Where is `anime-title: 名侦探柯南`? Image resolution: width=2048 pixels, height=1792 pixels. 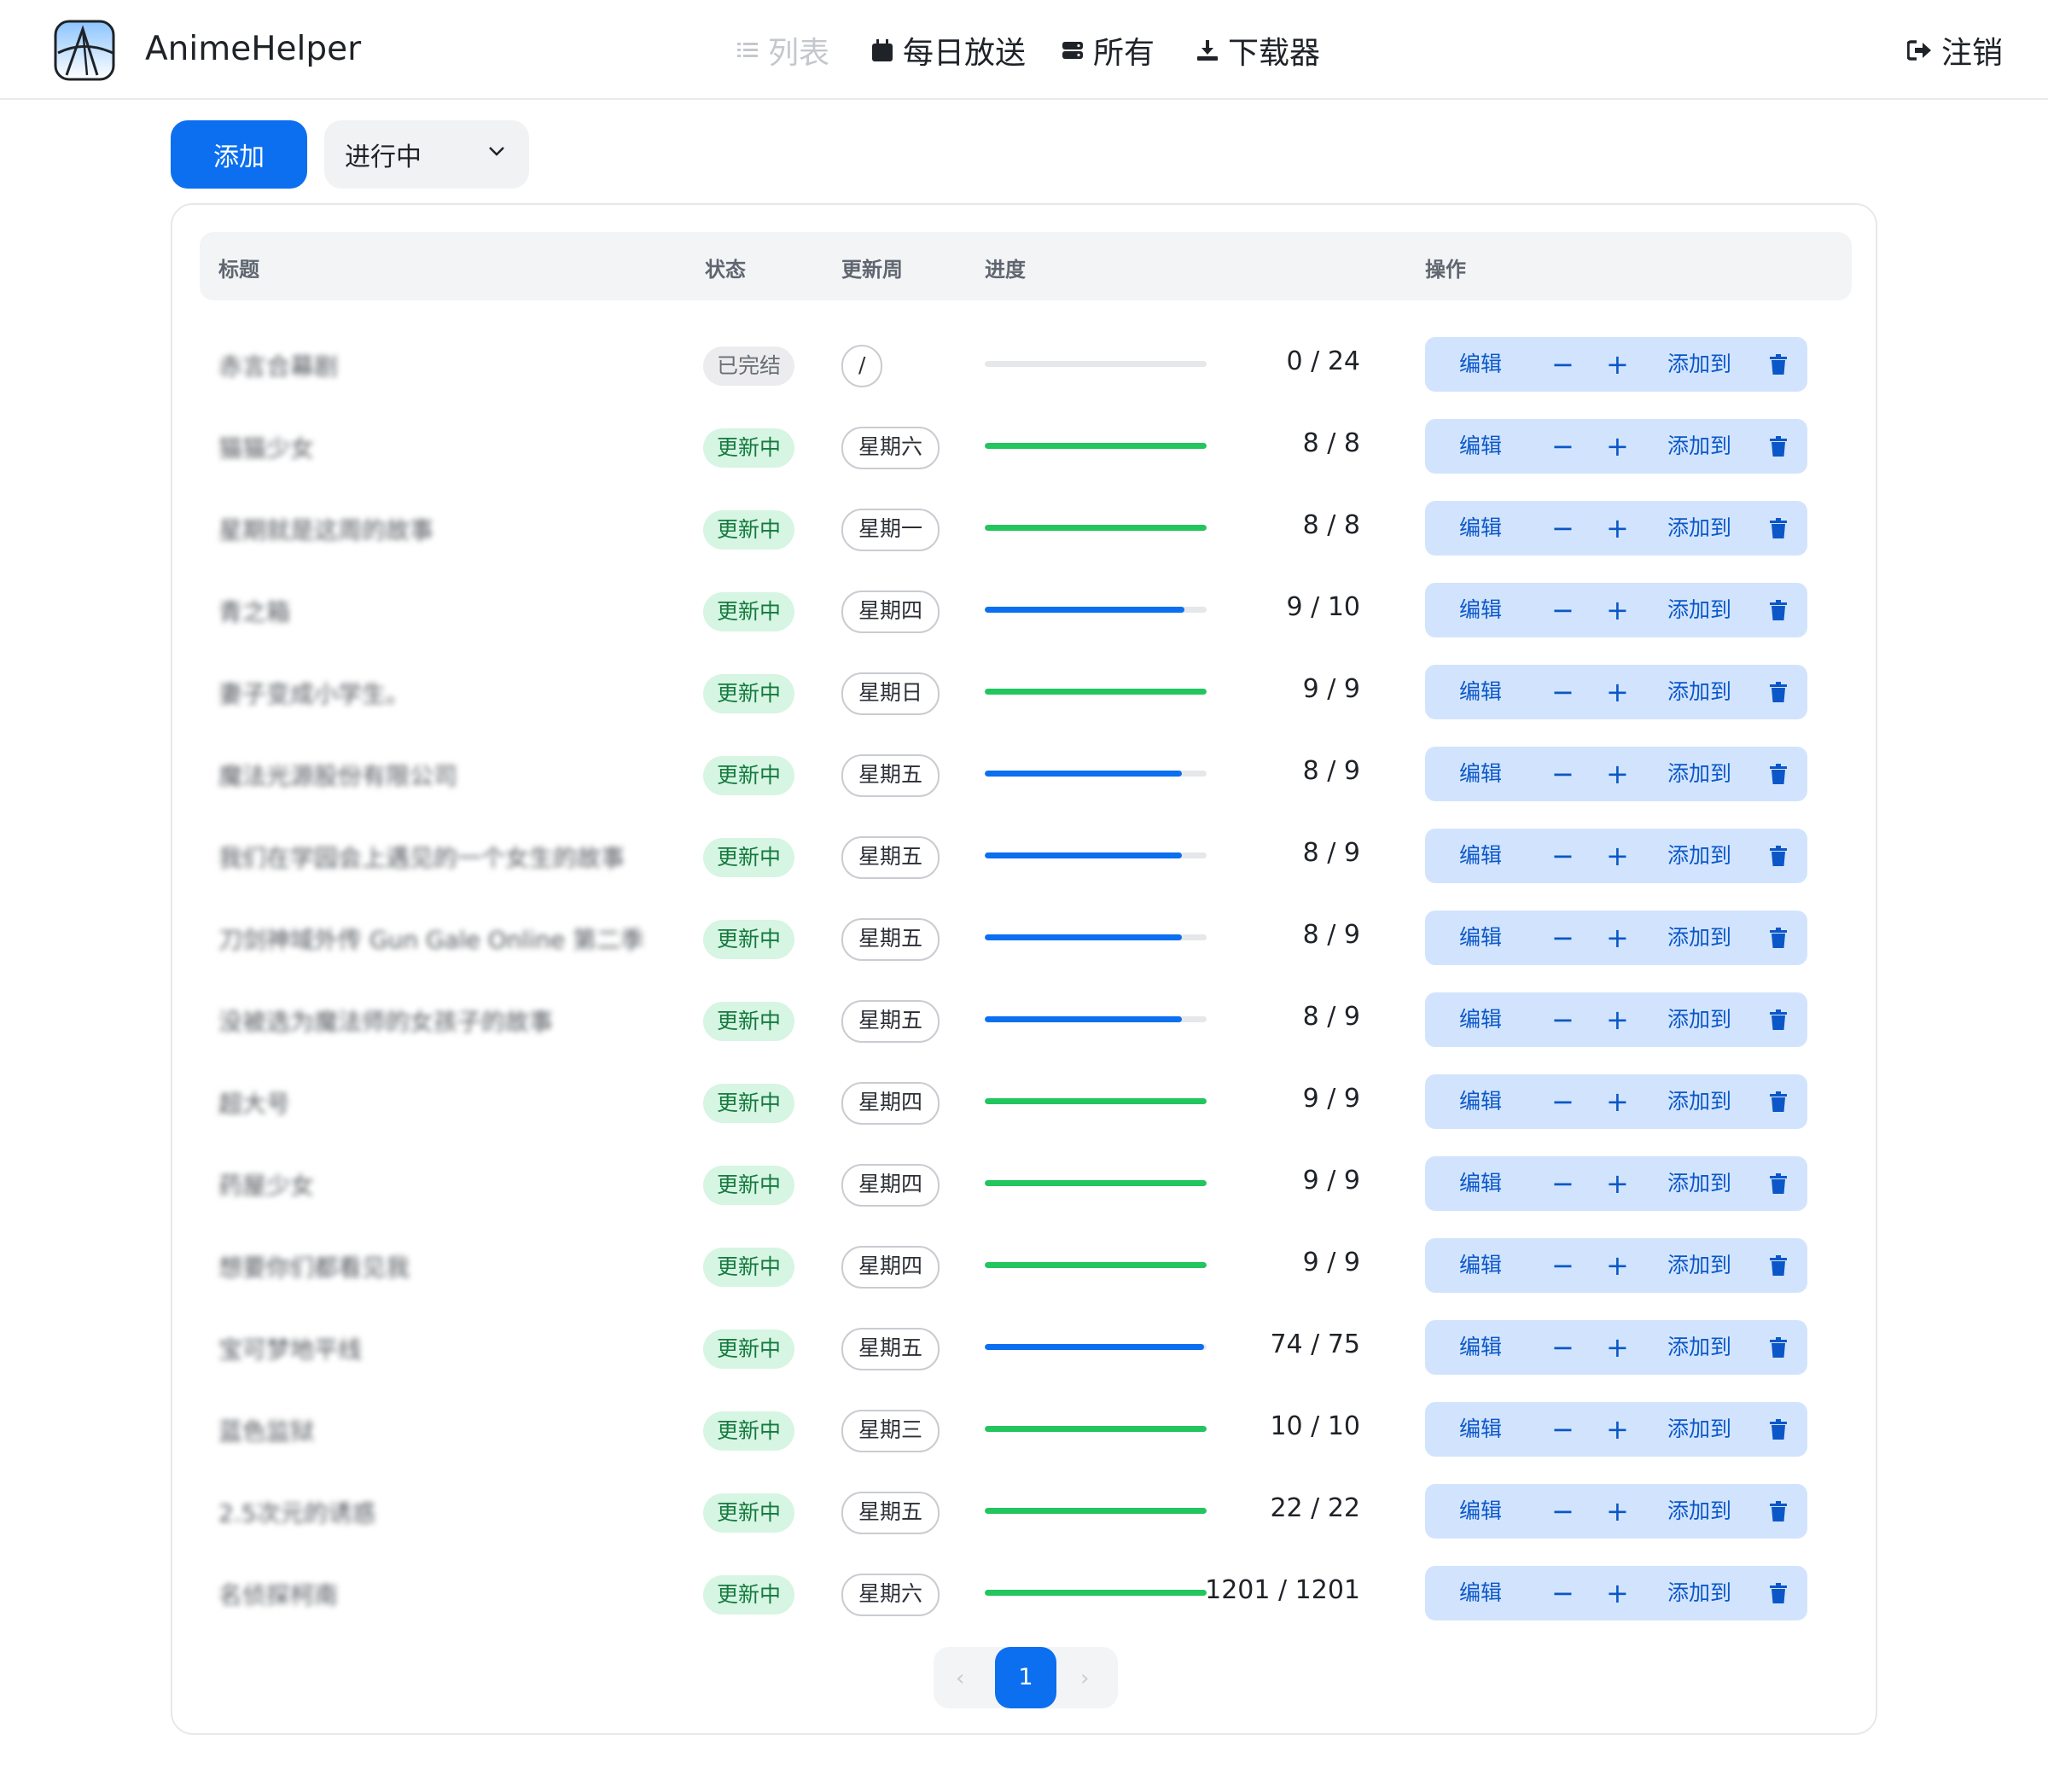
anime-title: 名侦探柯南 is located at coordinates (278, 1594).